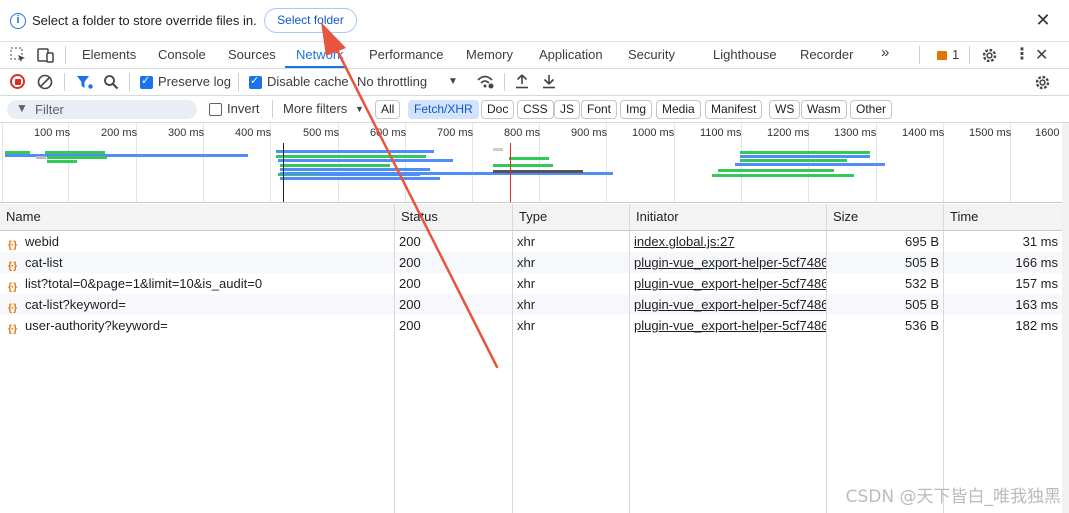 The image size is (1069, 513). What do you see at coordinates (571, 54) in the screenshot?
I see `tab-application: Application` at bounding box center [571, 54].